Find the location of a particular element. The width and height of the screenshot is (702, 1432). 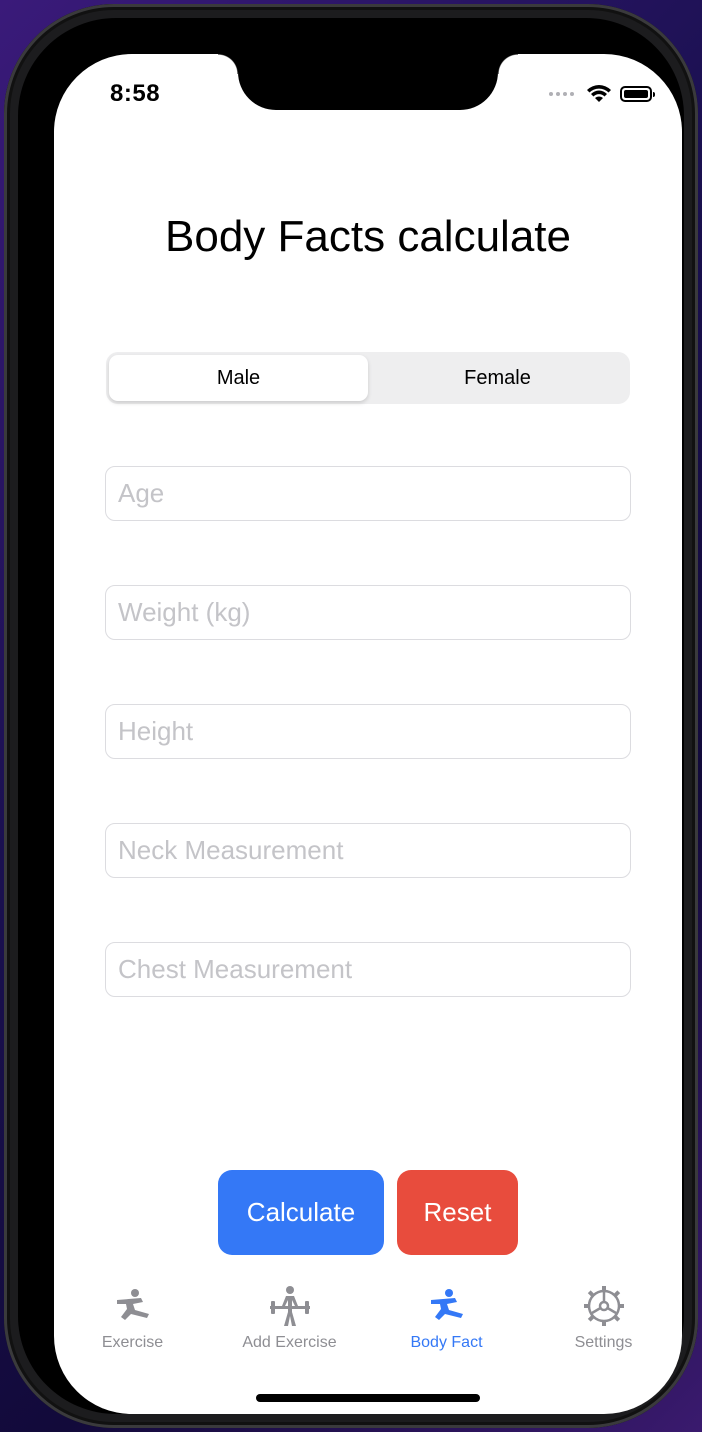

home-indicator is located at coordinates (368, 1398).